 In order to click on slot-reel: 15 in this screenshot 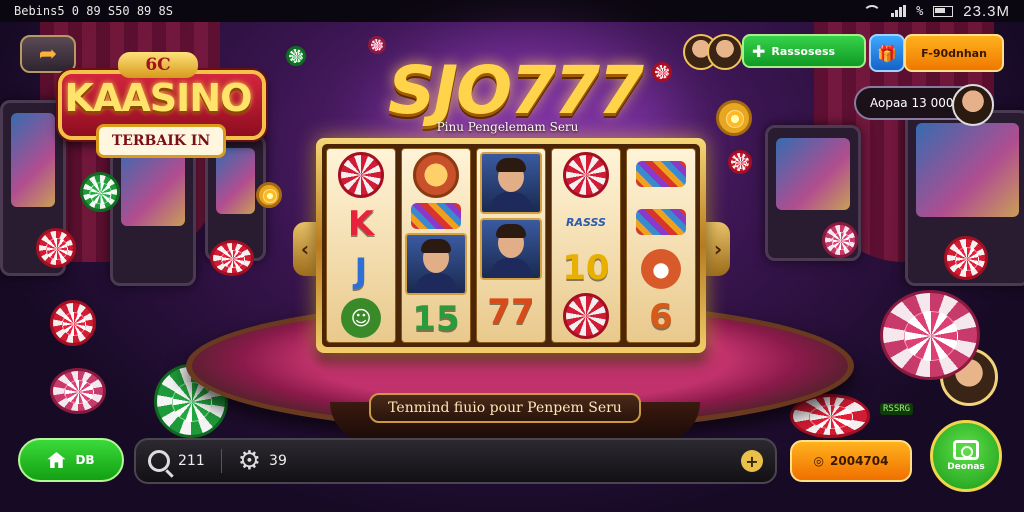, I will do `click(436, 245)`.